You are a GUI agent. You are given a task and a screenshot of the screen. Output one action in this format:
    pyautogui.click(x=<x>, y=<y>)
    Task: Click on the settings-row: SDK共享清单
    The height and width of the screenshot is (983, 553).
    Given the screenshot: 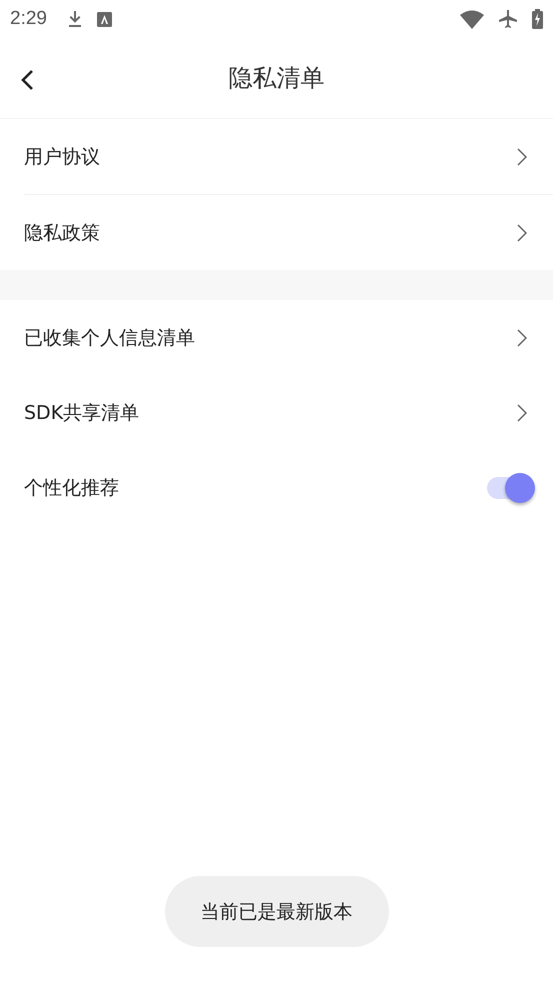 What is the action you would take?
    pyautogui.click(x=276, y=412)
    